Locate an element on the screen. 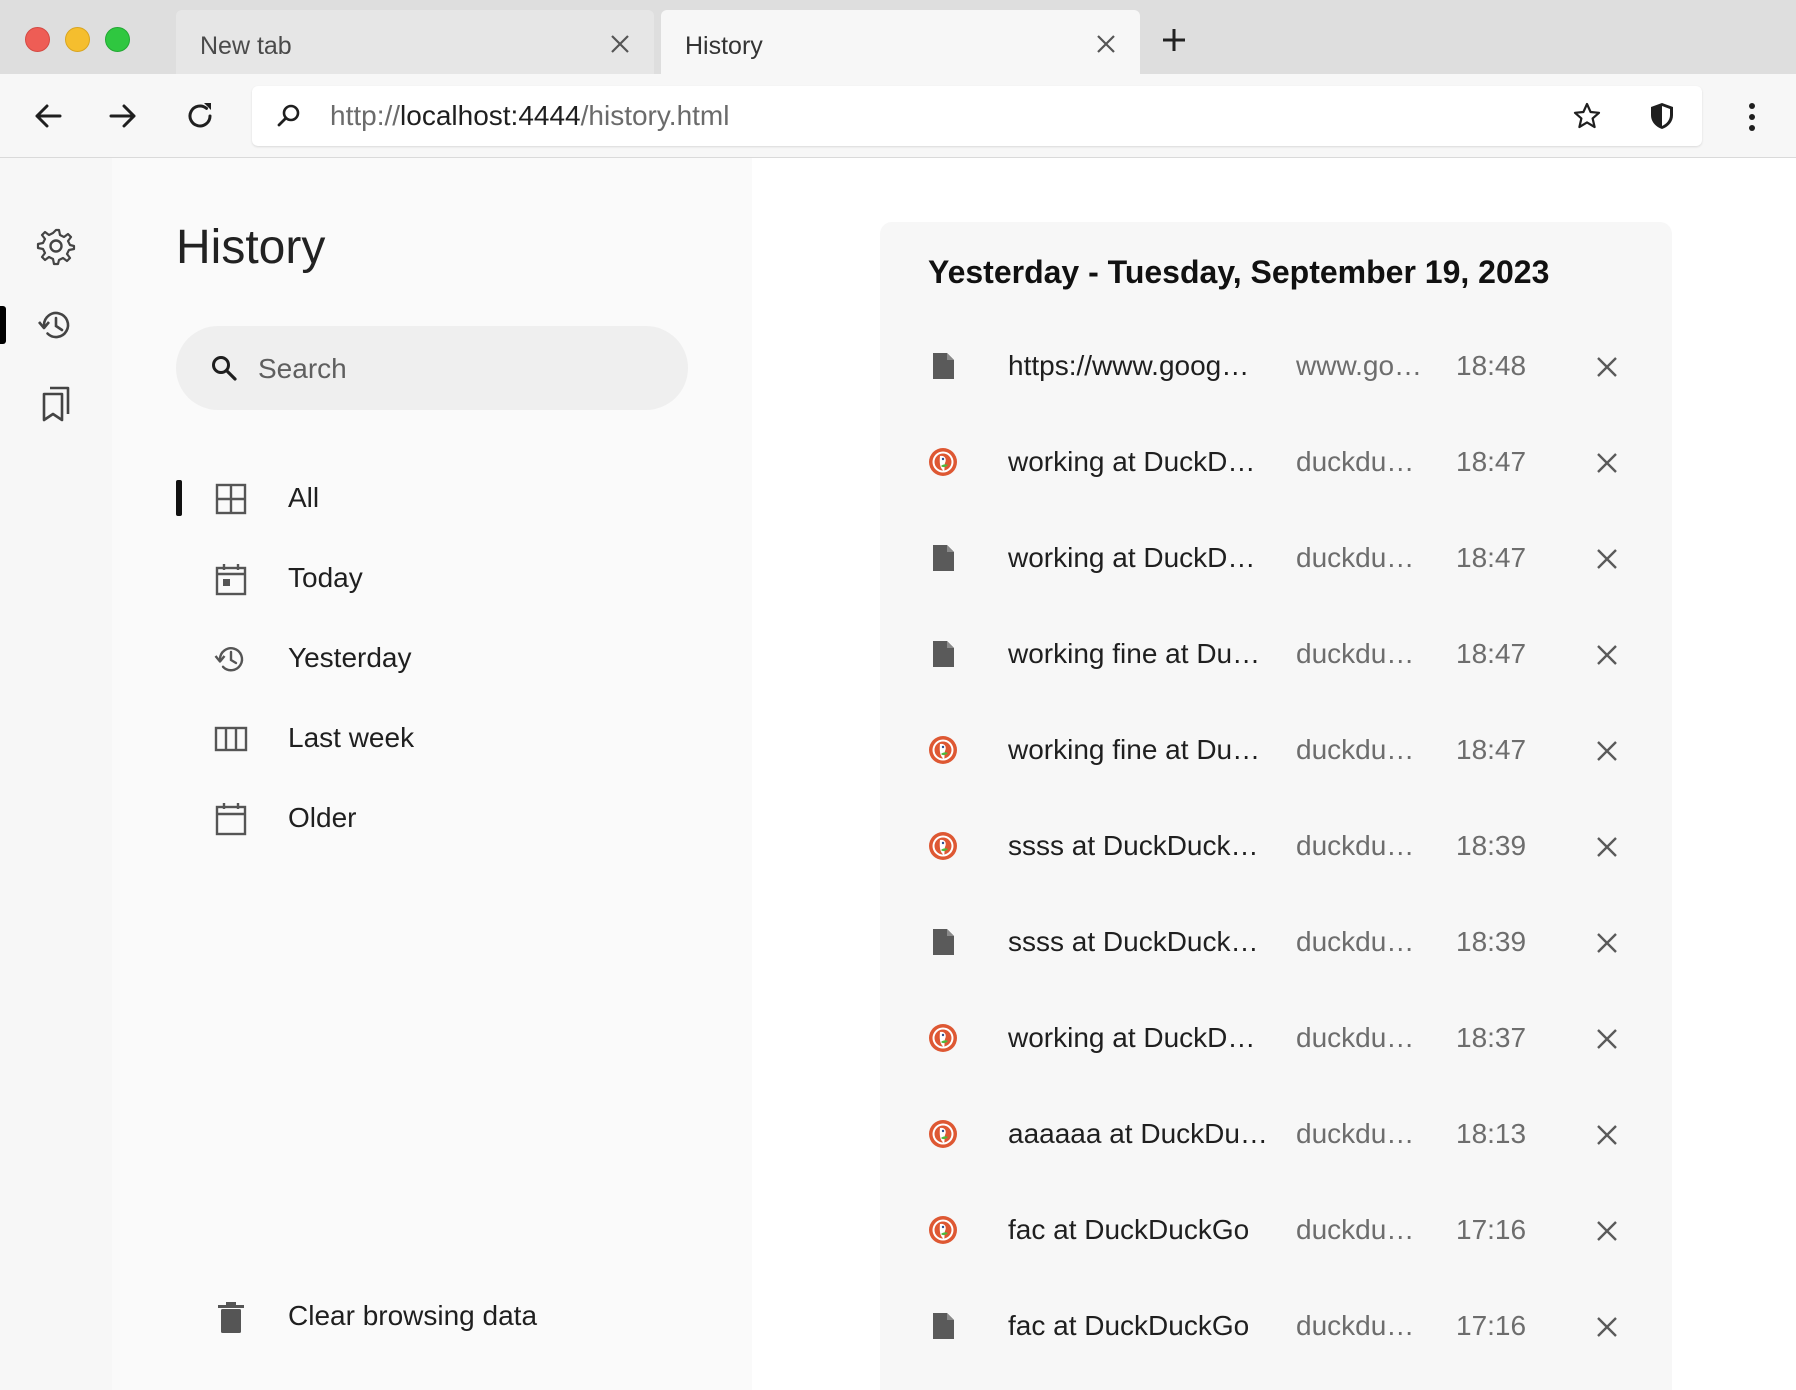 The height and width of the screenshot is (1390, 1796). nav-item-yesterday: Yesterday is located at coordinates (416, 658).